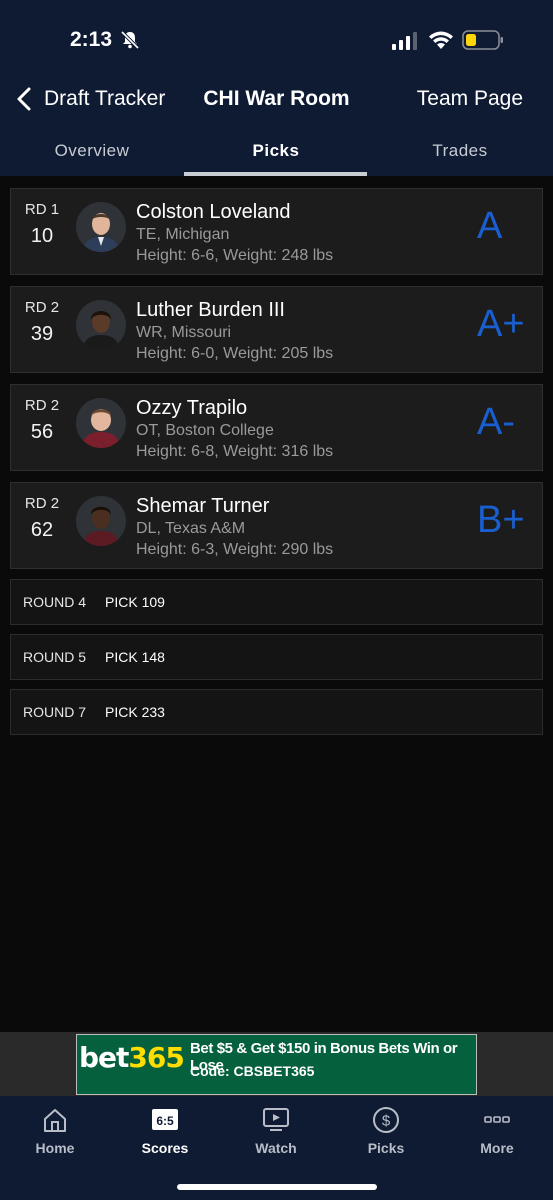 This screenshot has height=1200, width=553. I want to click on pick-round: RD 1, so click(42, 209).